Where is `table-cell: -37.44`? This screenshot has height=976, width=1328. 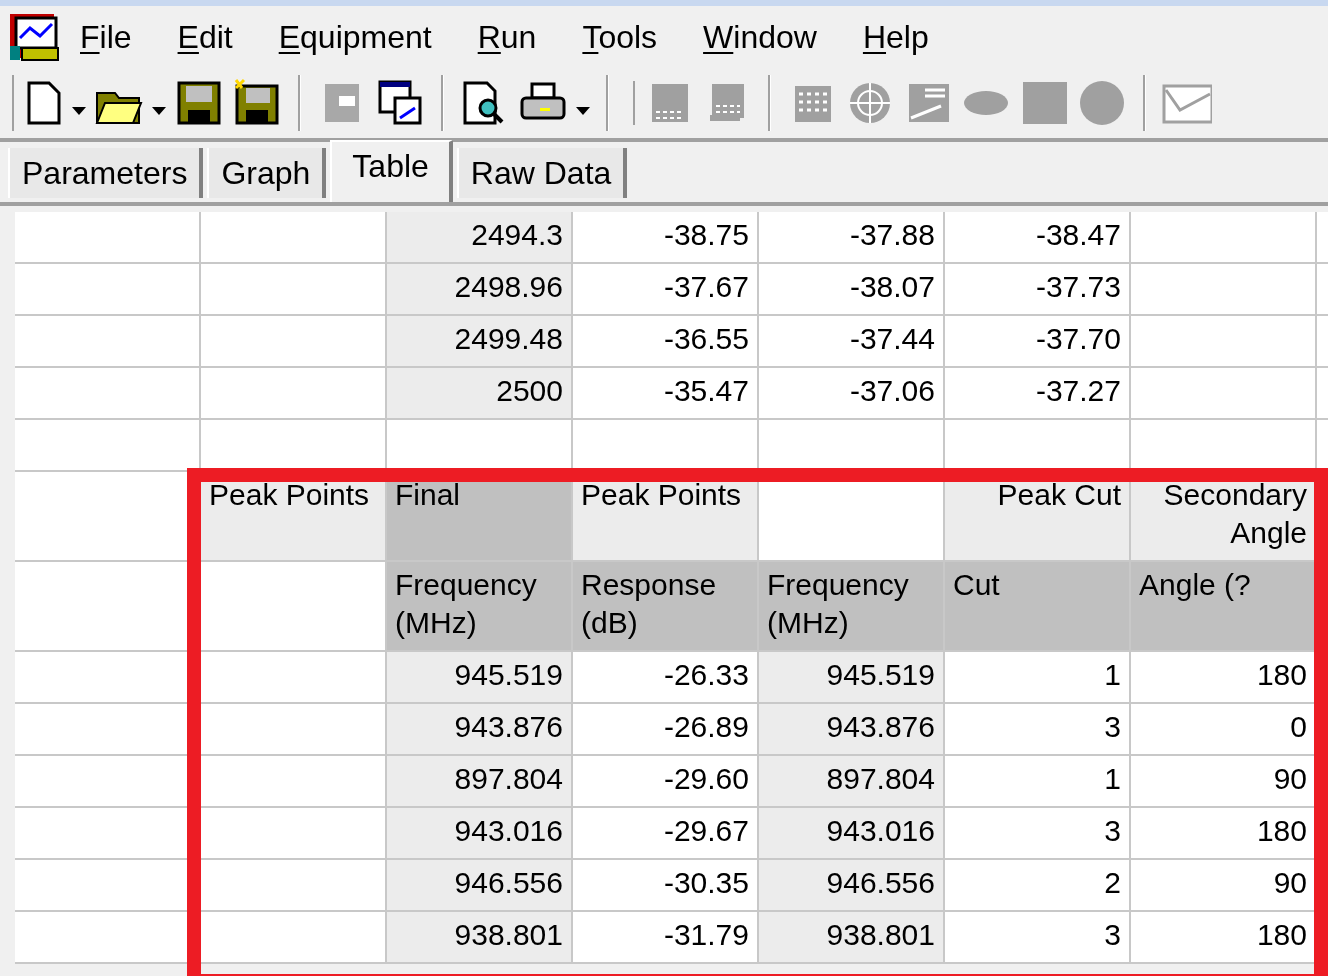 table-cell: -37.44 is located at coordinates (852, 342).